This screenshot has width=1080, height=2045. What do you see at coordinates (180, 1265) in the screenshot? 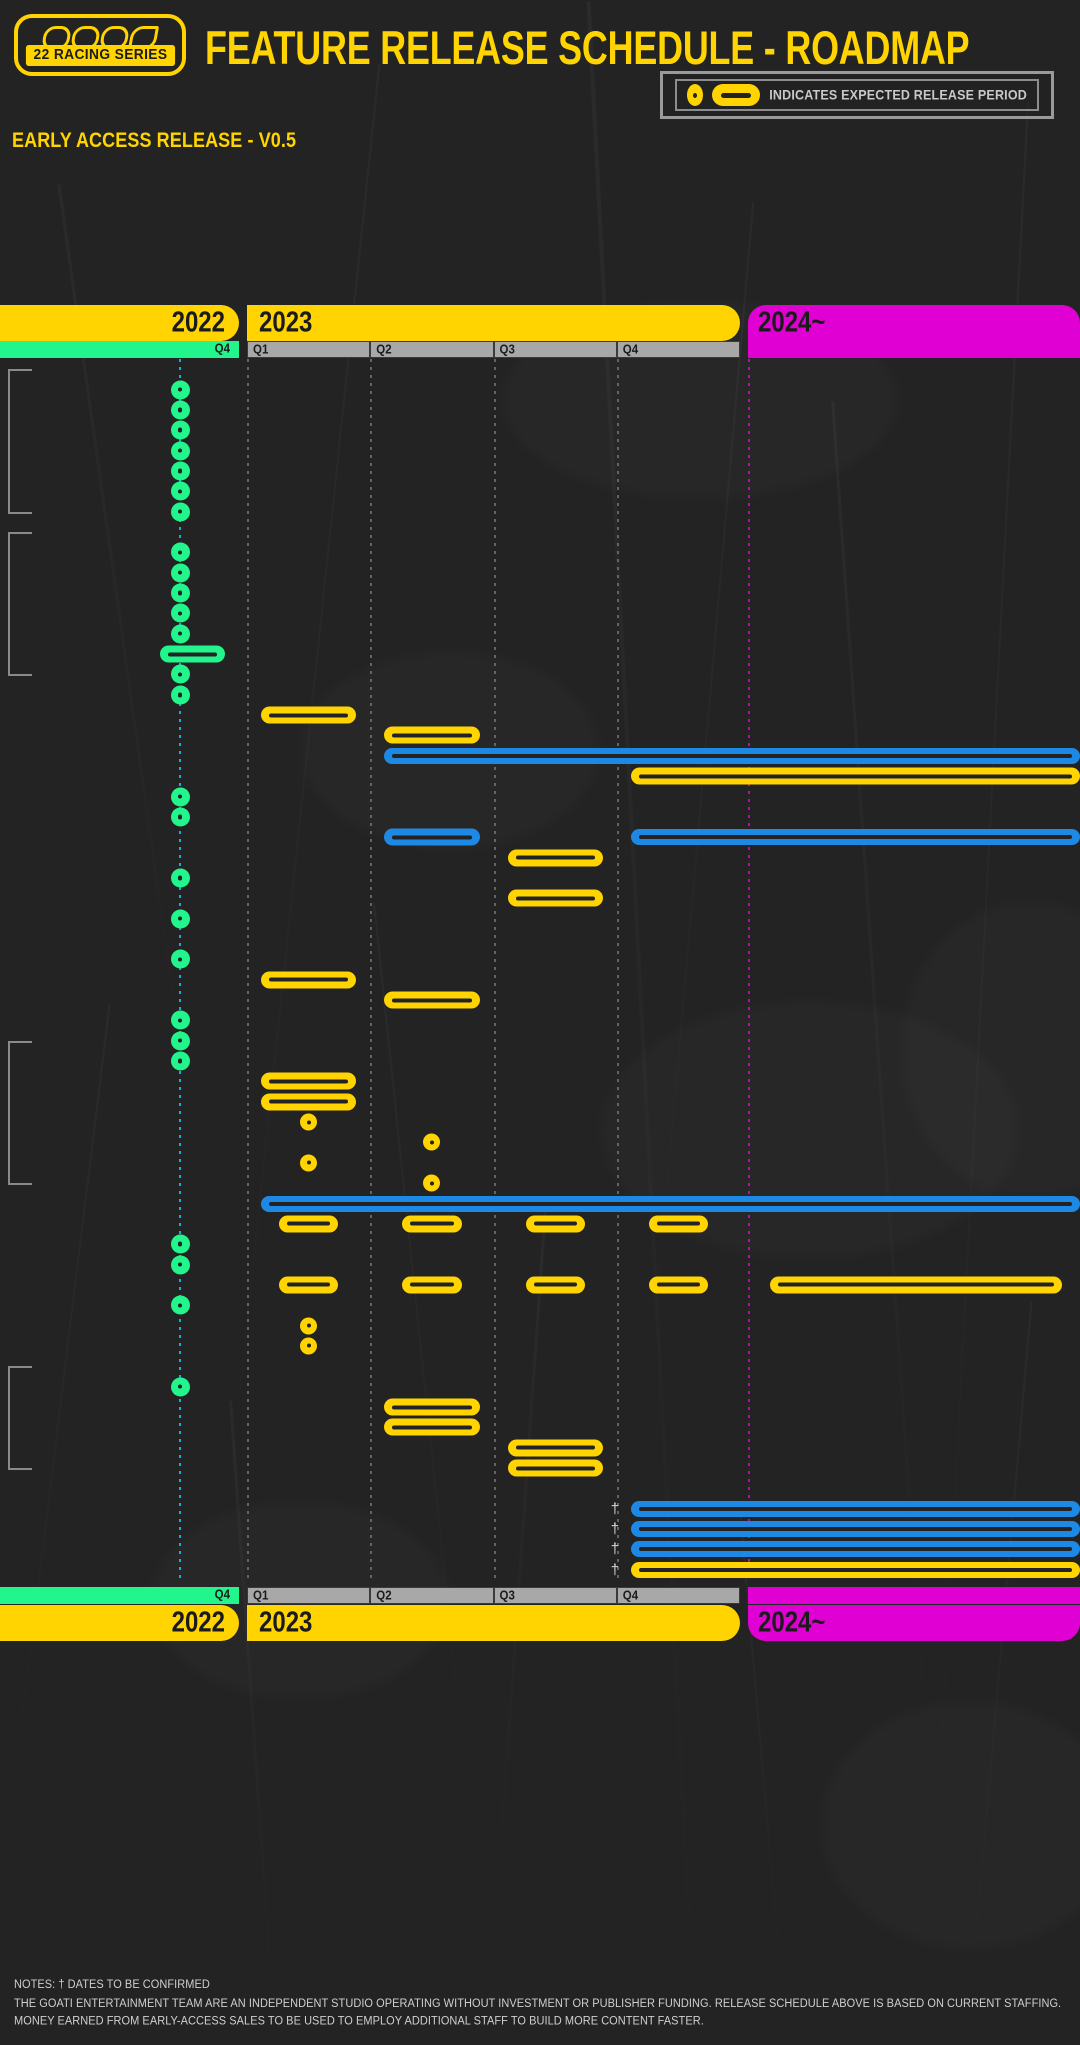
I see `milestone-dot-gamepad-kb-m-wheels` at bounding box center [180, 1265].